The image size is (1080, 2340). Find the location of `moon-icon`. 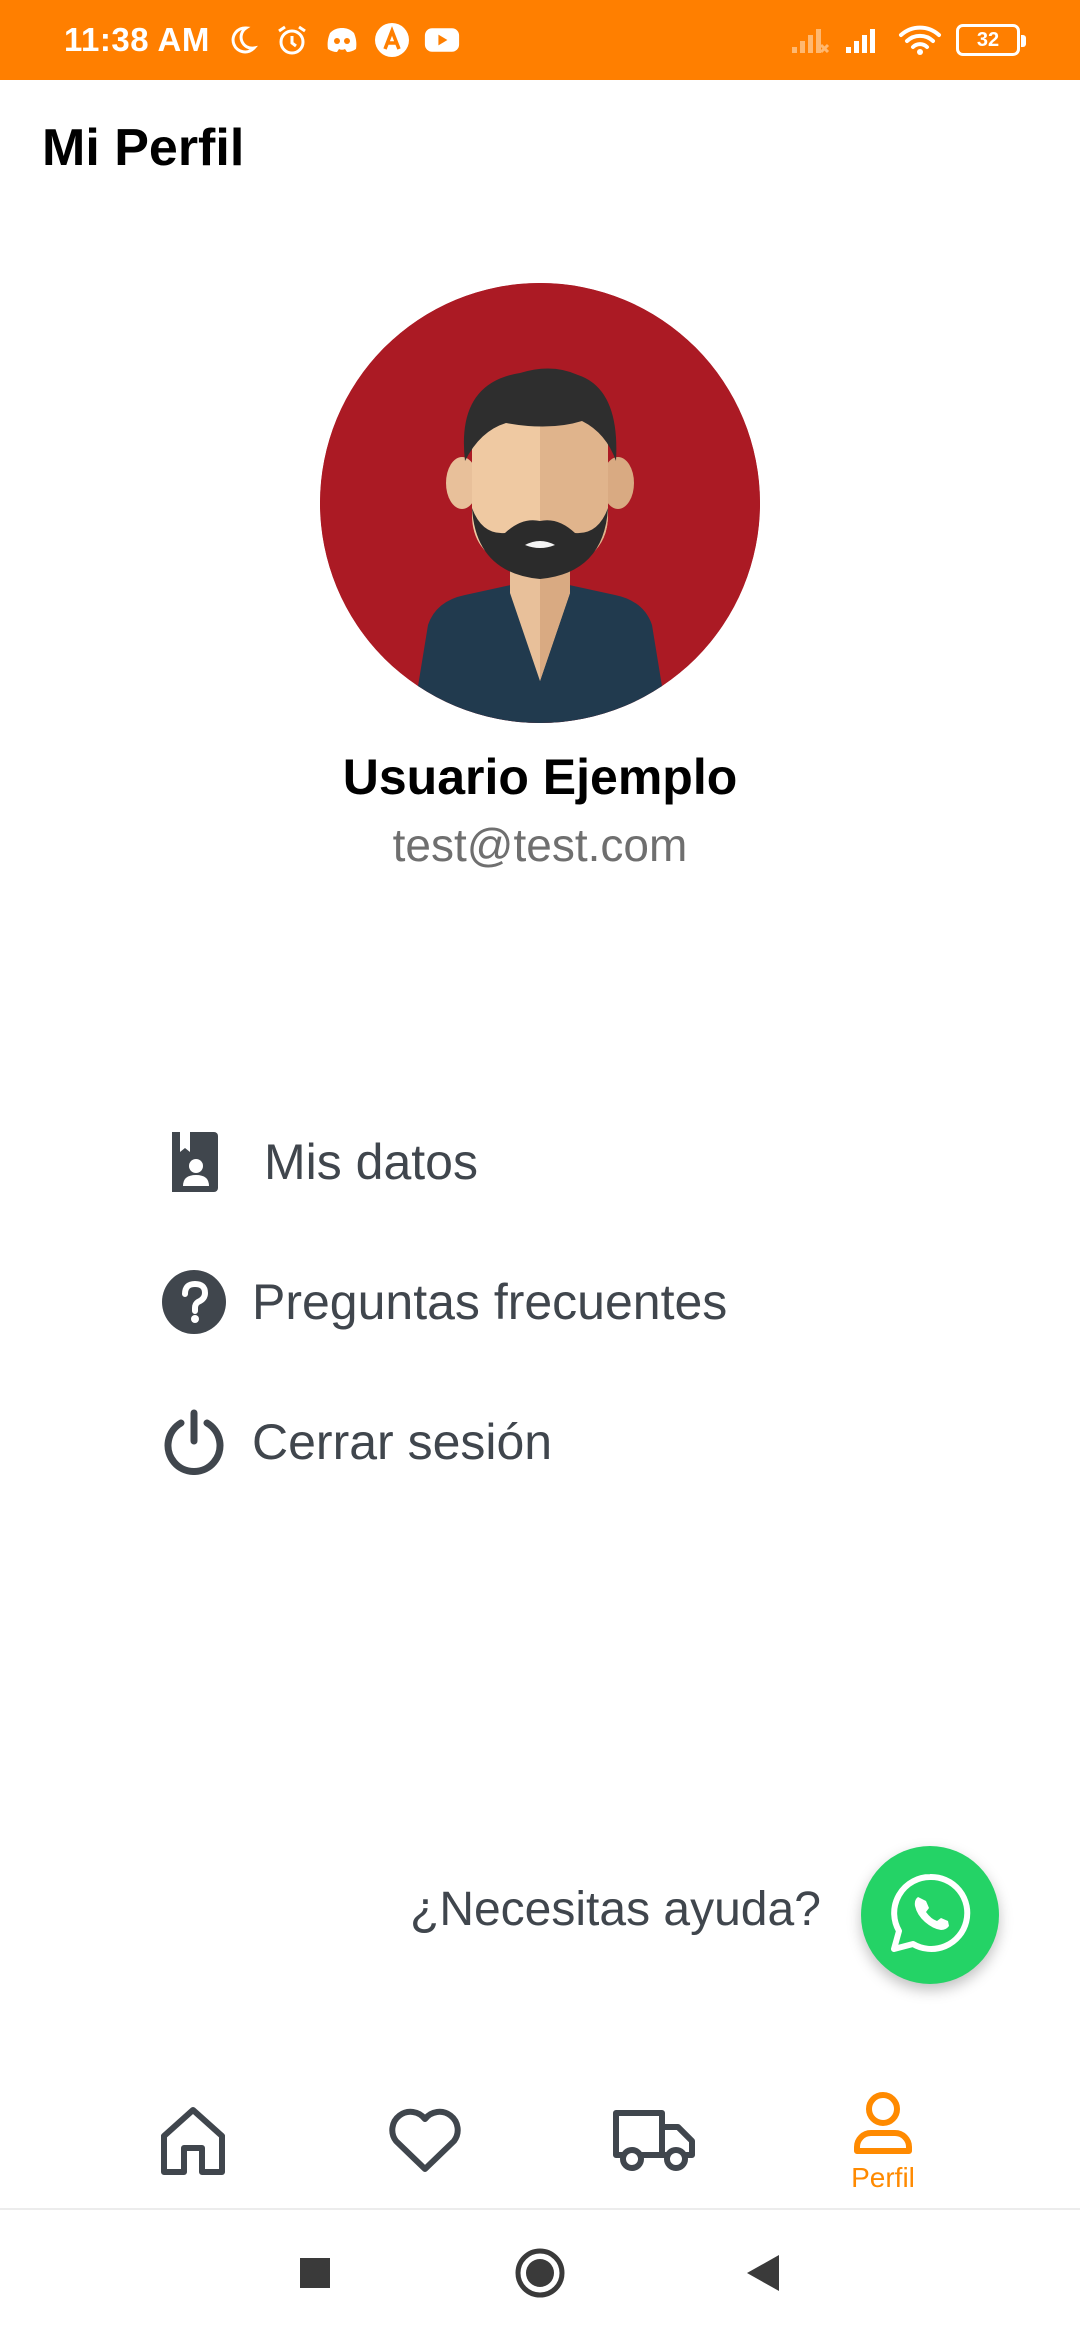

moon-icon is located at coordinates (242, 40).